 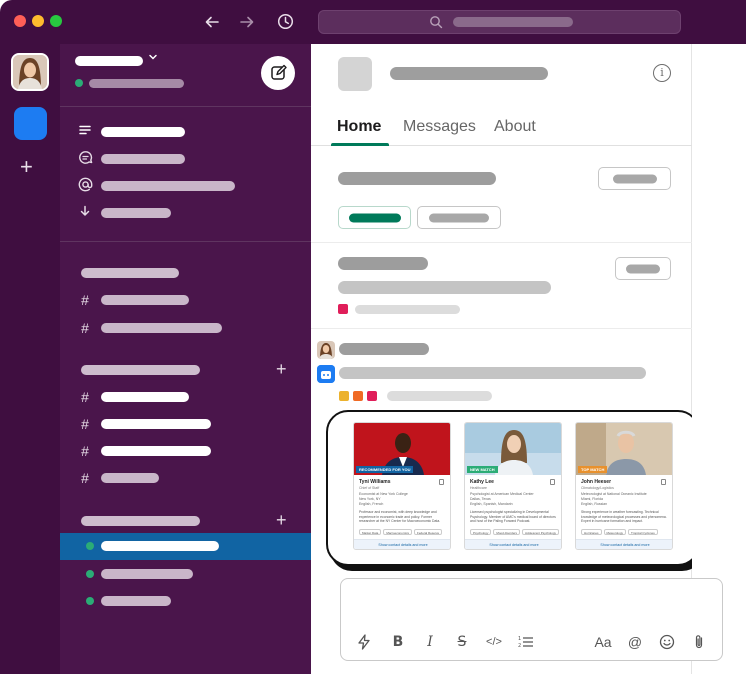 I want to click on channel-title, so click(x=469, y=73).